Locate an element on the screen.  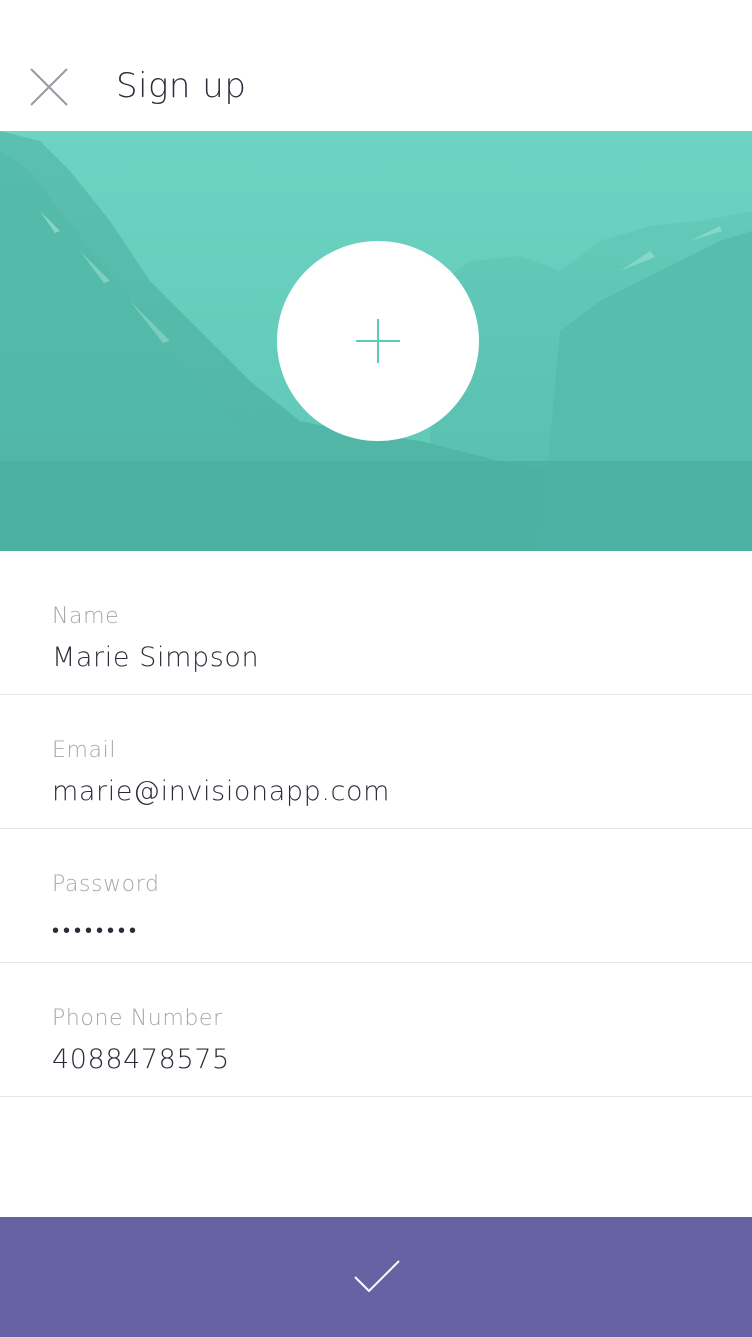
page-title: Sign up is located at coordinates (181, 86).